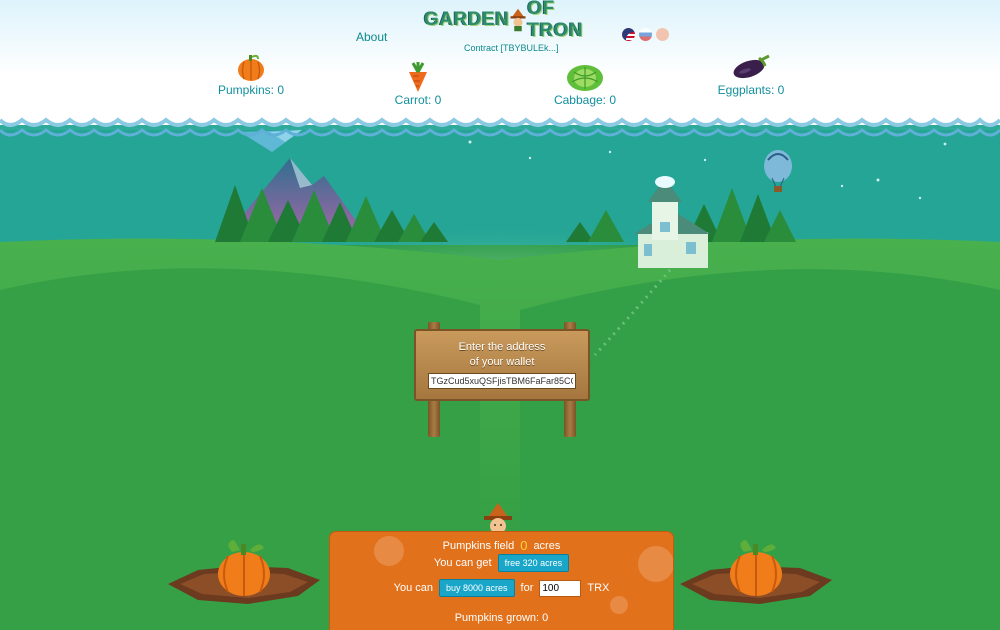 The height and width of the screenshot is (630, 1000). Describe the element at coordinates (500, 121) in the screenshot. I see `cloud-wave` at that location.